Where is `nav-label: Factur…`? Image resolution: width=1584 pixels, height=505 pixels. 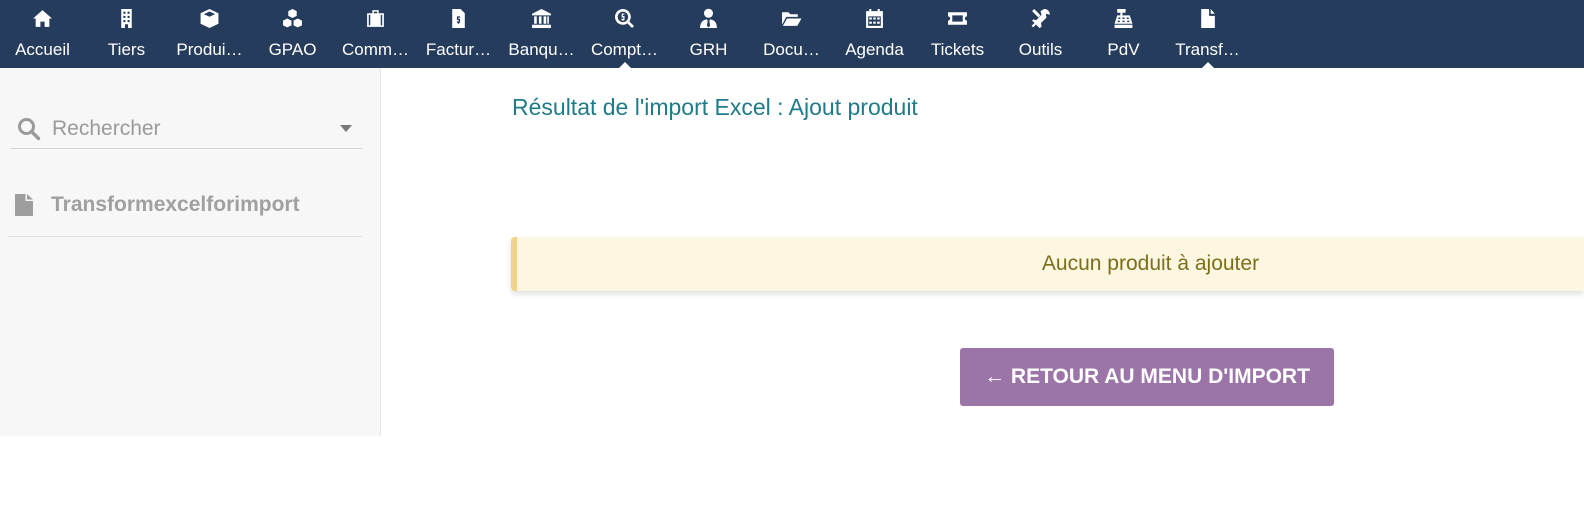
nav-label: Factur… is located at coordinates (458, 49).